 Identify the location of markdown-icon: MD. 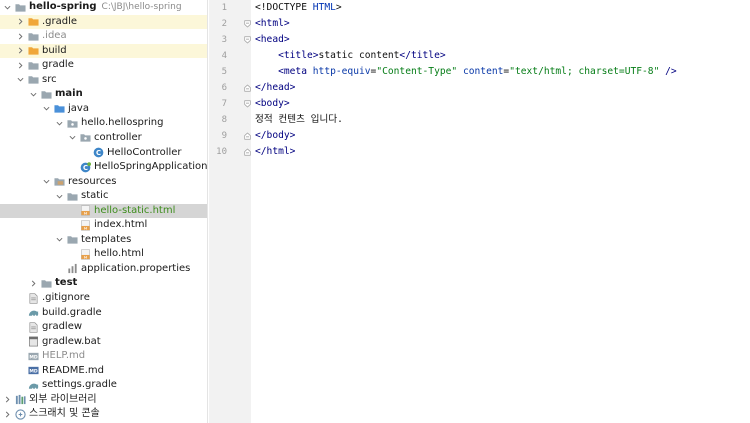
(33, 370).